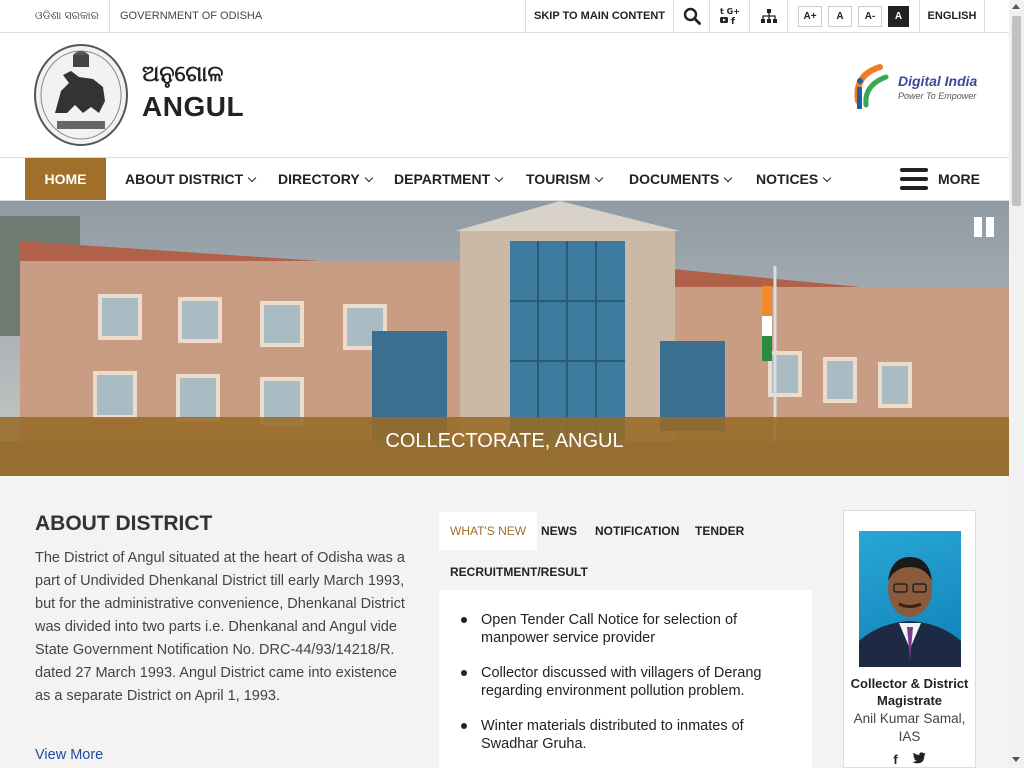 The width and height of the screenshot is (1024, 768). I want to click on nav-notices: NOTICES, so click(794, 179).